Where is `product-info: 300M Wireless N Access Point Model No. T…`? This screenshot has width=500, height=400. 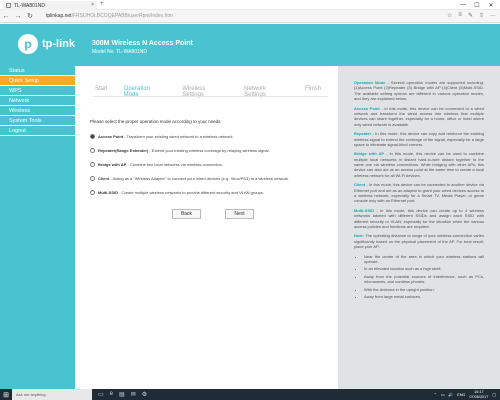
product-info: 300M Wireless N Access Point Model No. T… is located at coordinates (142, 47).